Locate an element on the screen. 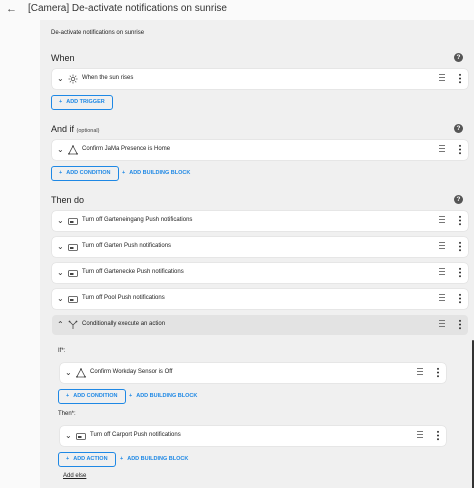 Image resolution: width=474 pixels, height=488 pixels. action-label: Turn off Carport Push notifications is located at coordinates (135, 435).